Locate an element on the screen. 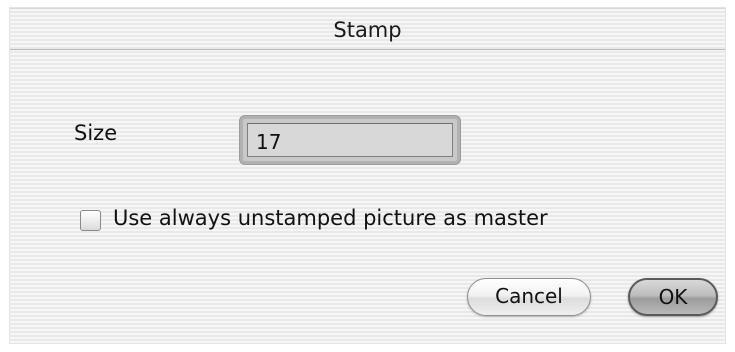 This screenshot has height=352, width=735. size-input is located at coordinates (350, 140).